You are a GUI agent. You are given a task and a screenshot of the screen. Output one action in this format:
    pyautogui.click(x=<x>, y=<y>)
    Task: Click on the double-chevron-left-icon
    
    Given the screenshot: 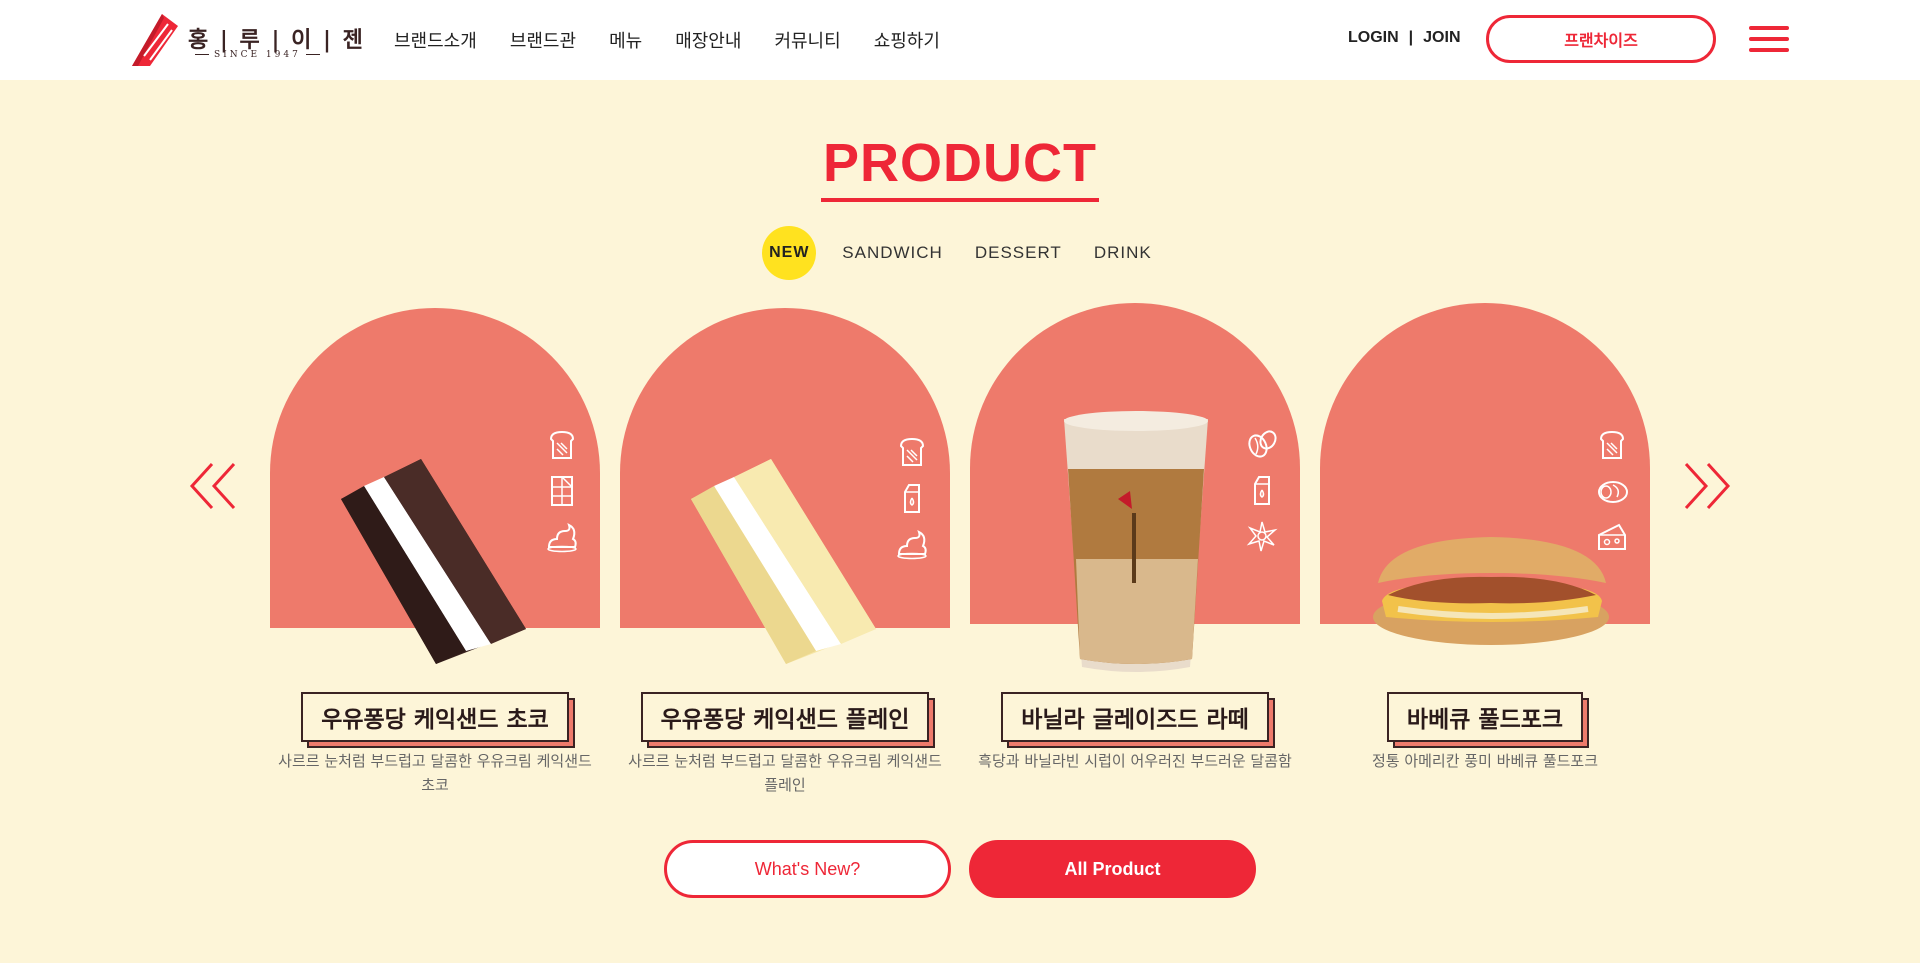 What is the action you would take?
    pyautogui.click(x=213, y=486)
    